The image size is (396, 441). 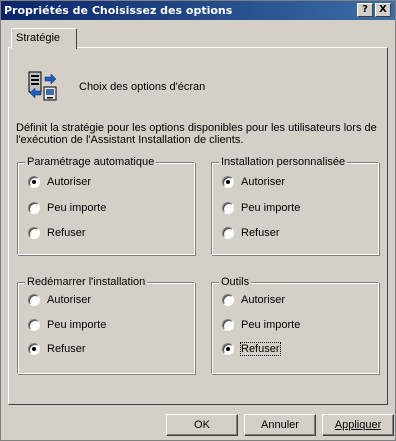 What do you see at coordinates (86, 282) in the screenshot?
I see `group-title: Redémarrer l'installation` at bounding box center [86, 282].